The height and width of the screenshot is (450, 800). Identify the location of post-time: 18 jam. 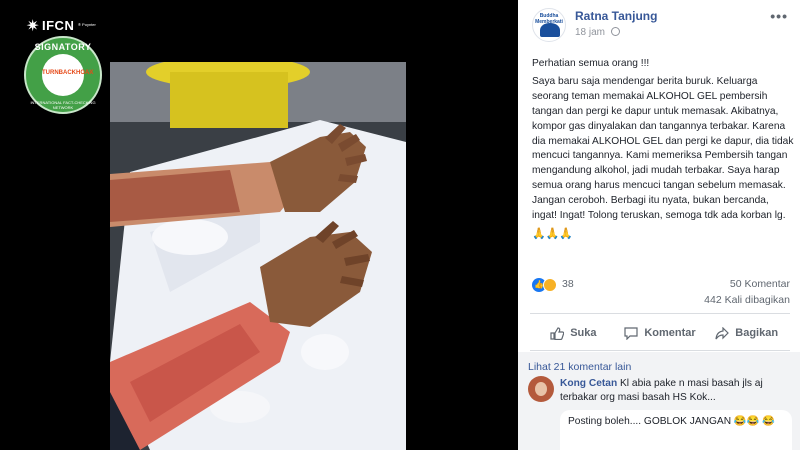
(590, 32).